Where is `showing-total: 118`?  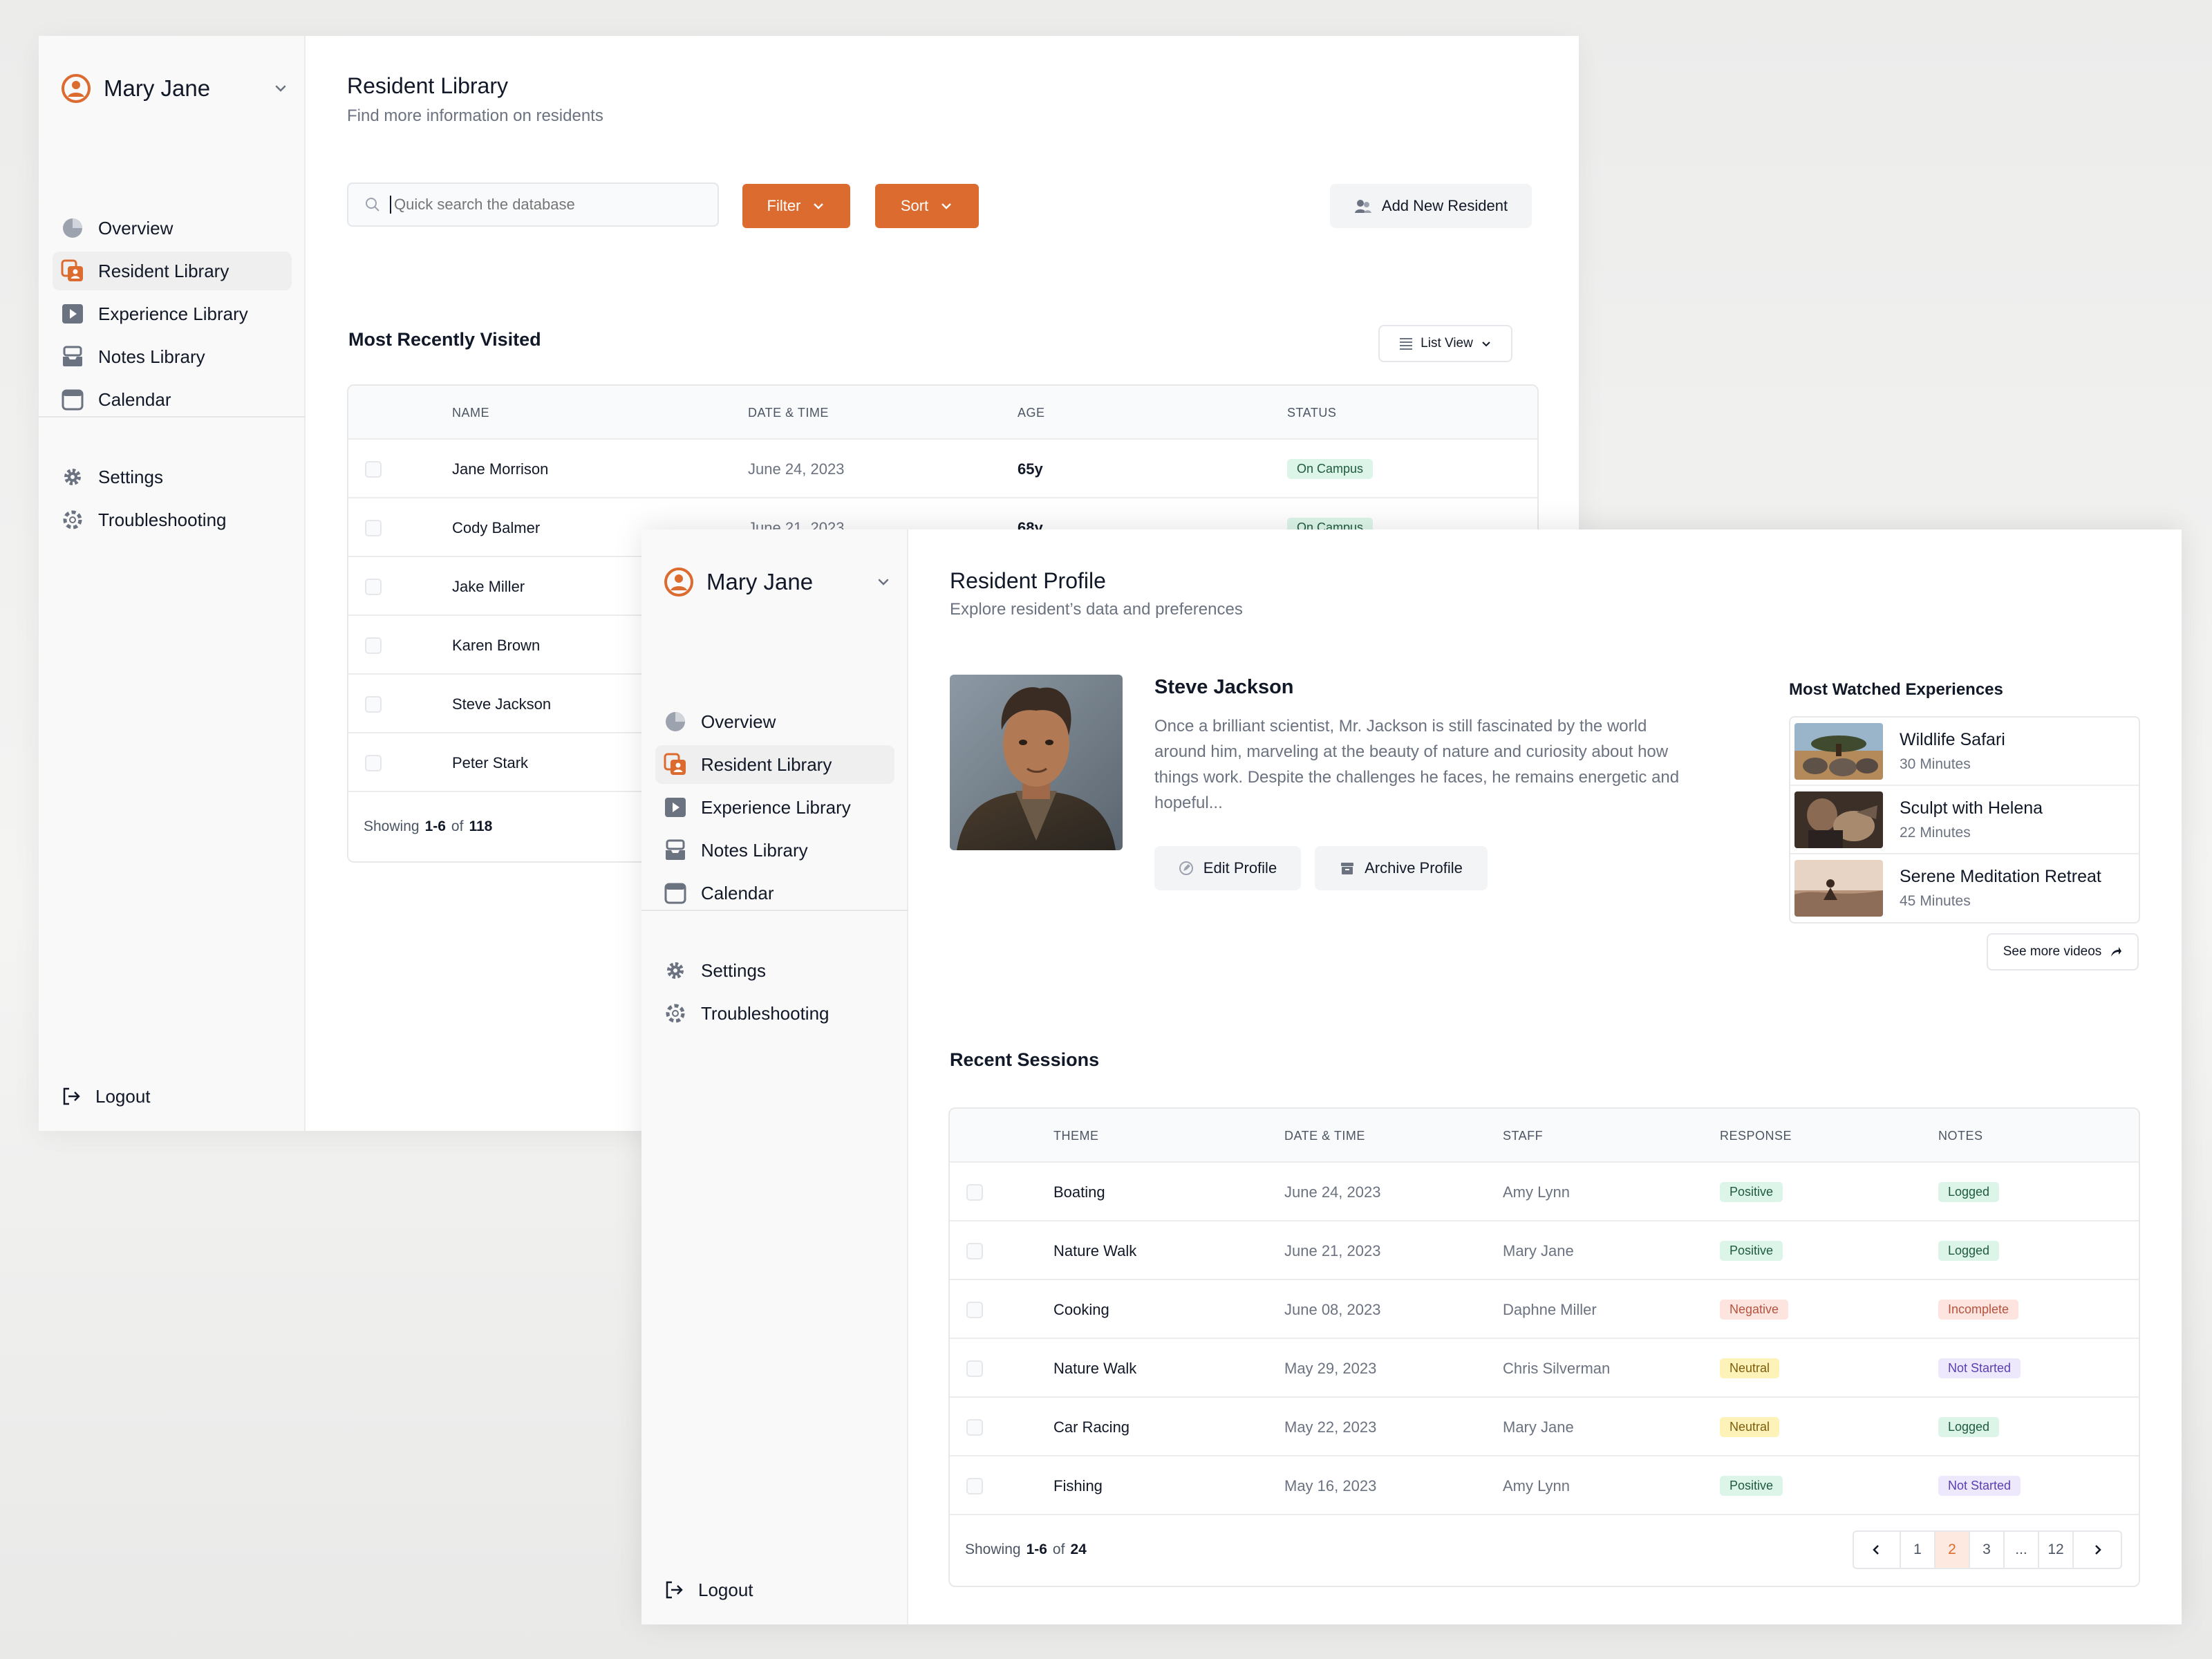 showing-total: 118 is located at coordinates (481, 826).